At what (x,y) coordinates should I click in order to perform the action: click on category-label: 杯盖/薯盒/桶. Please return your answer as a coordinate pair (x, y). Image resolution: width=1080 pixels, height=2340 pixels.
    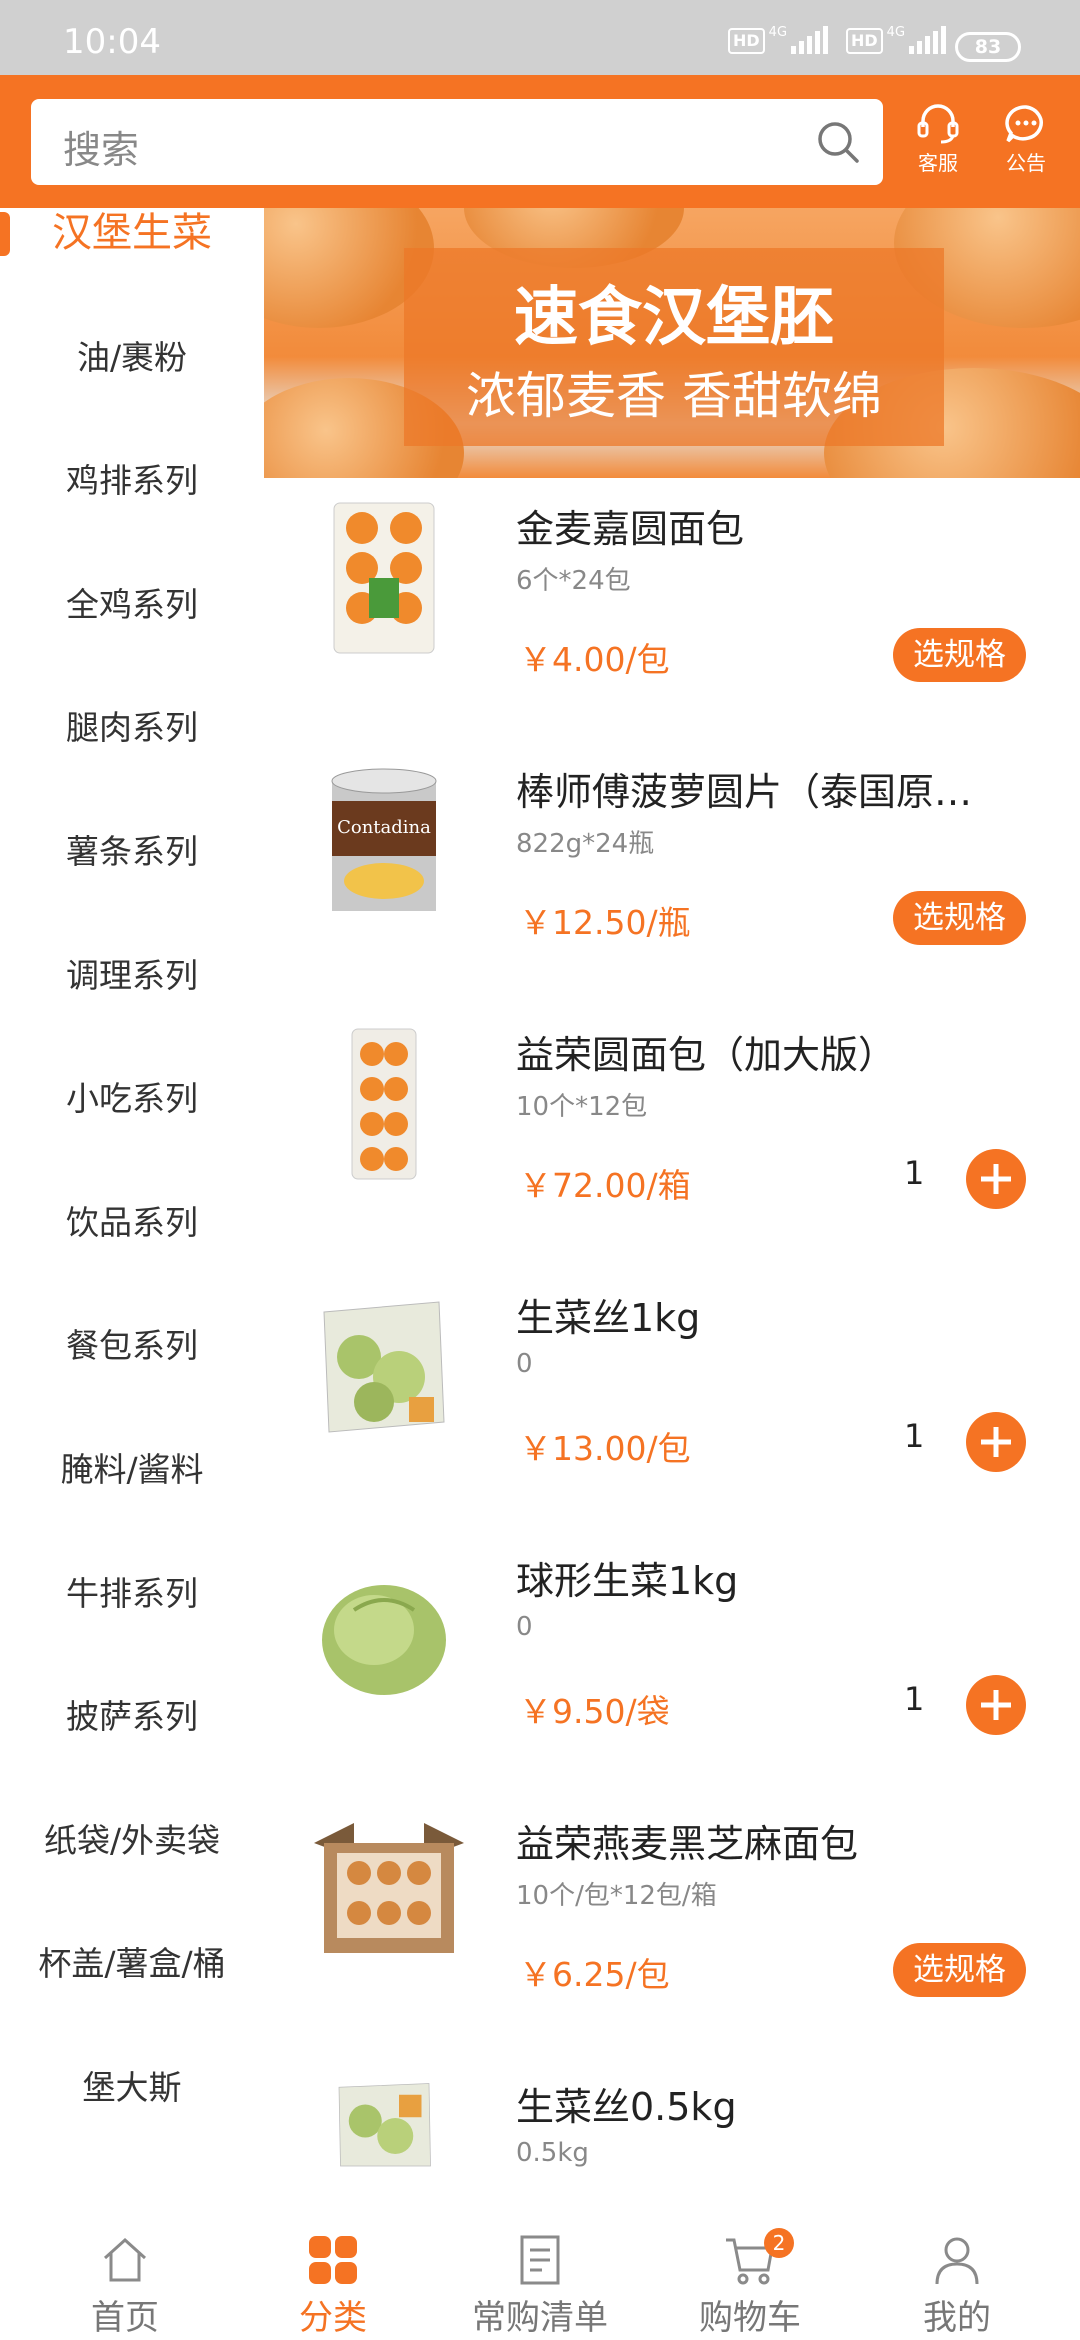
    Looking at the image, I should click on (132, 1964).